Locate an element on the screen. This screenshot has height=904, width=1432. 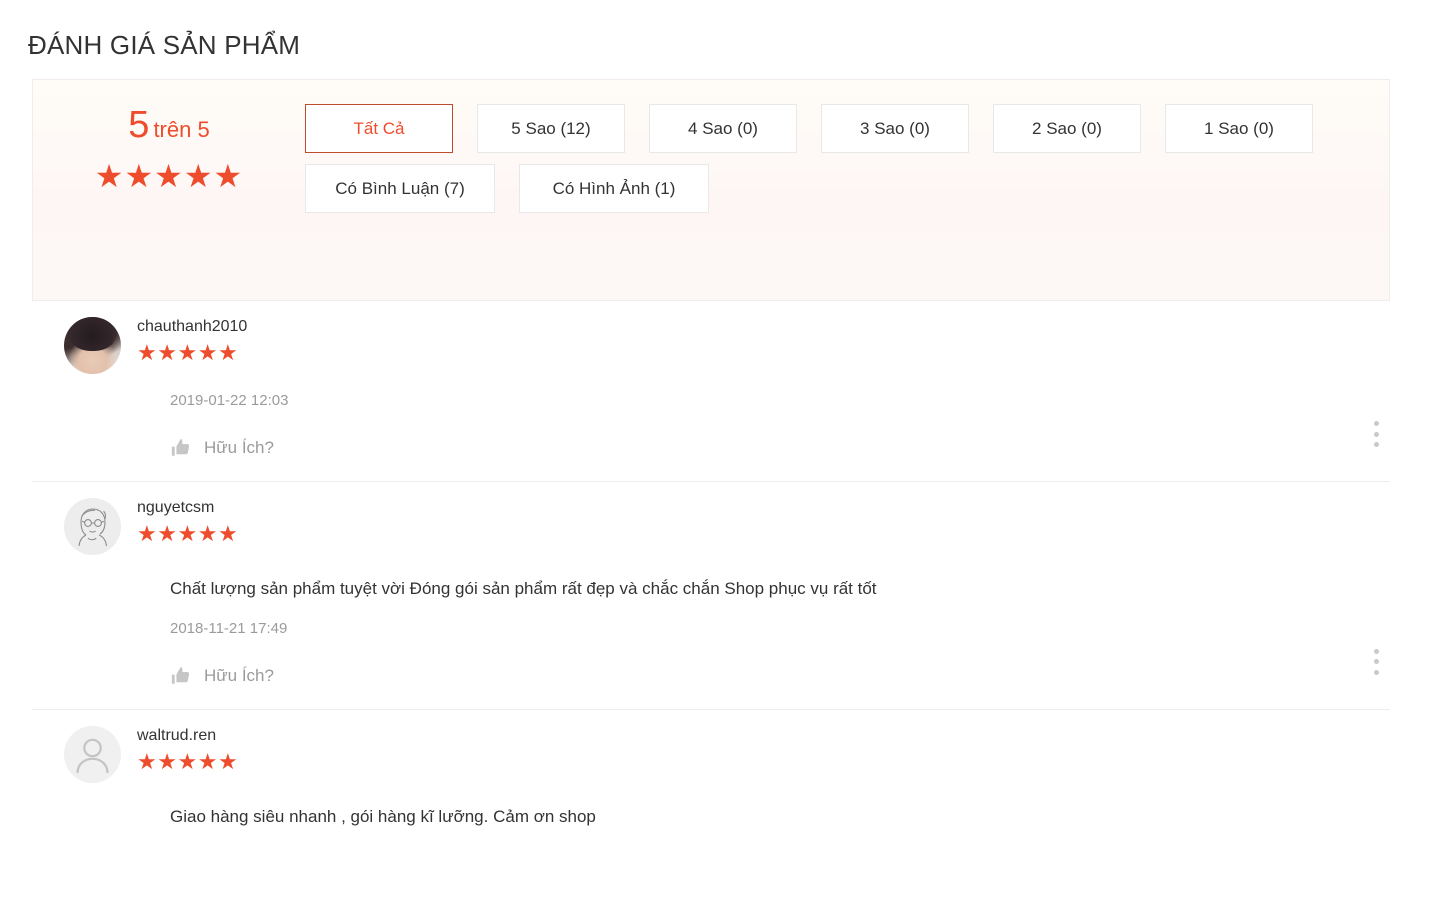
score-block: 5 trên 5 ★★★★★ is located at coordinates (169, 136).